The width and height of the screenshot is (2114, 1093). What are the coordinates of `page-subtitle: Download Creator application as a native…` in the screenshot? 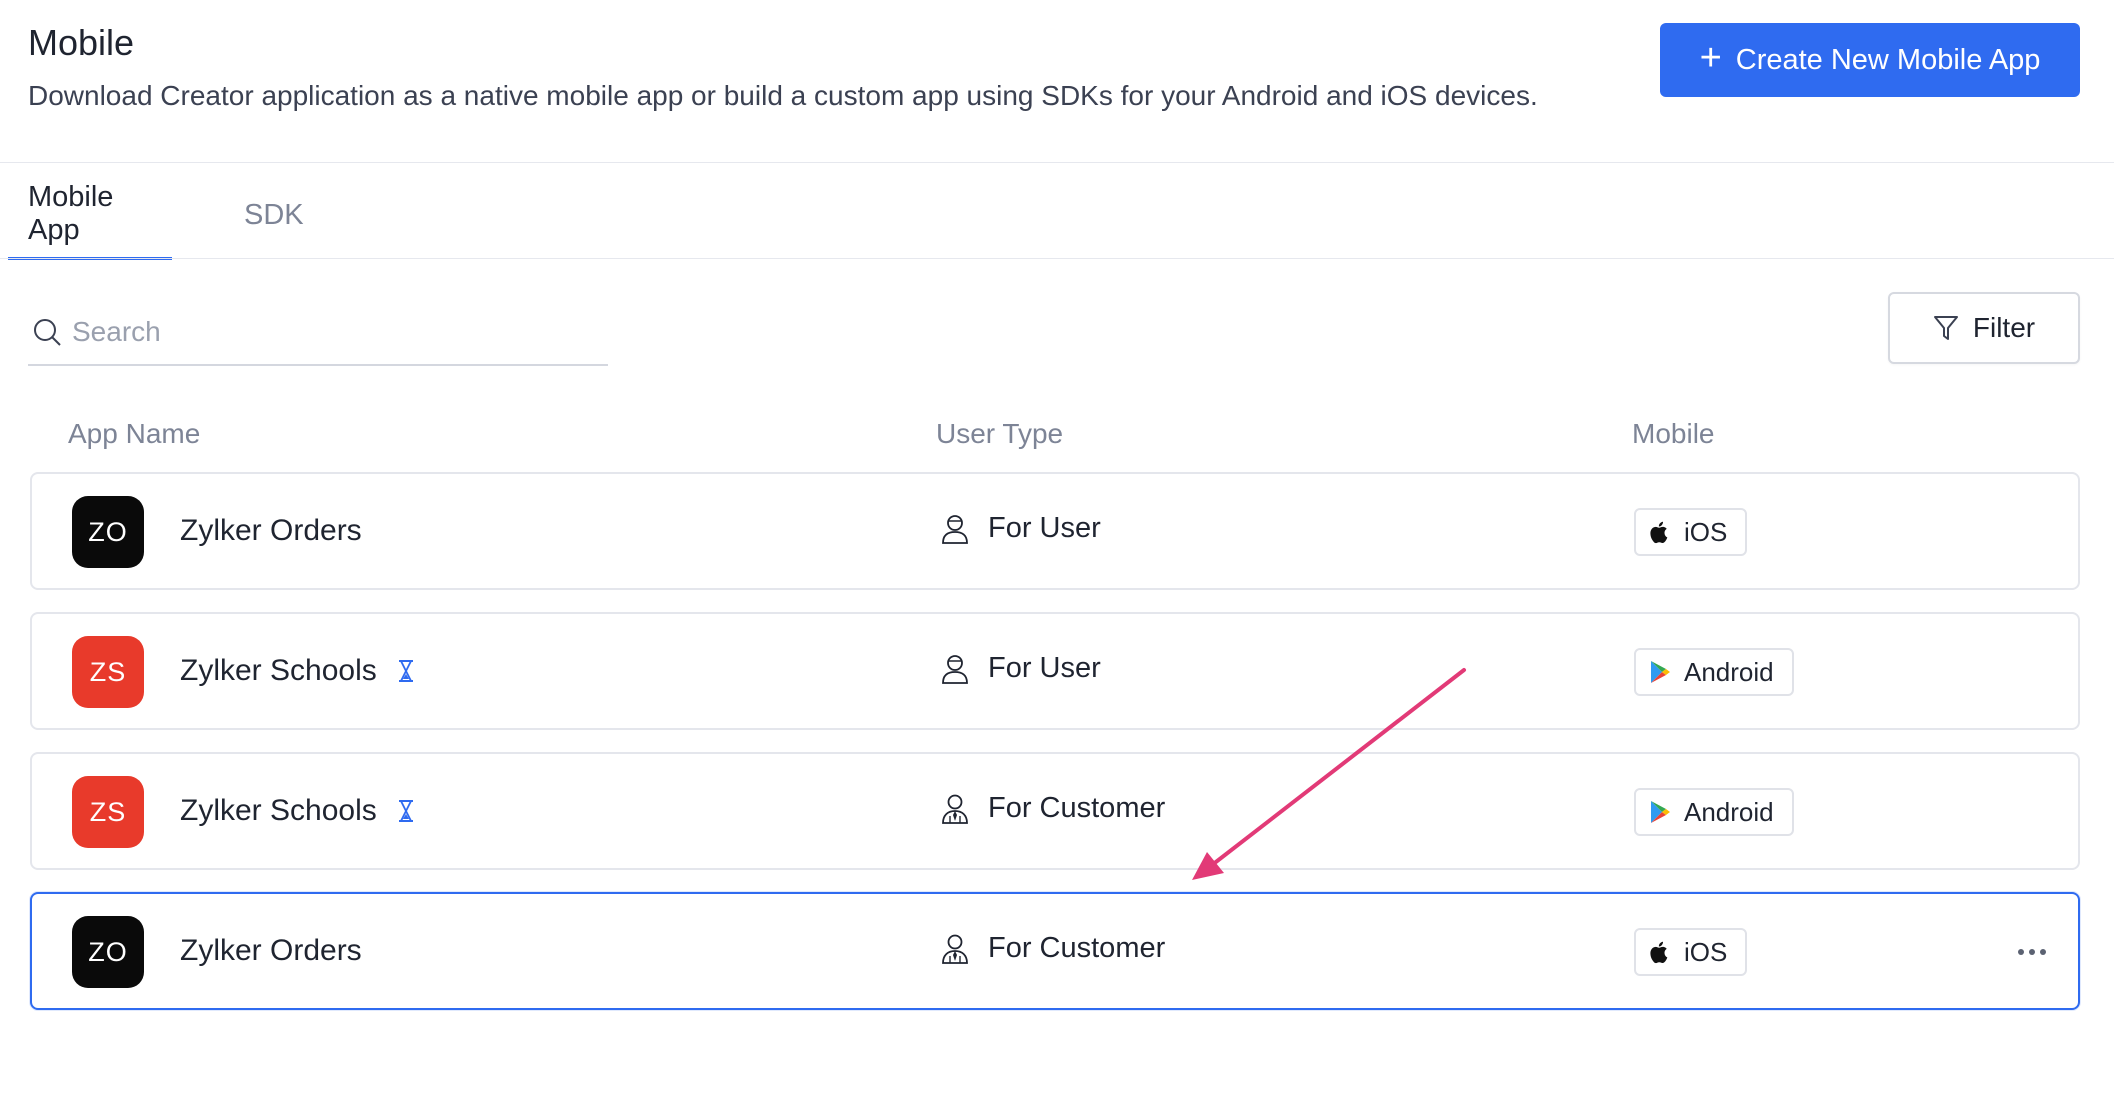 It's located at (783, 95).